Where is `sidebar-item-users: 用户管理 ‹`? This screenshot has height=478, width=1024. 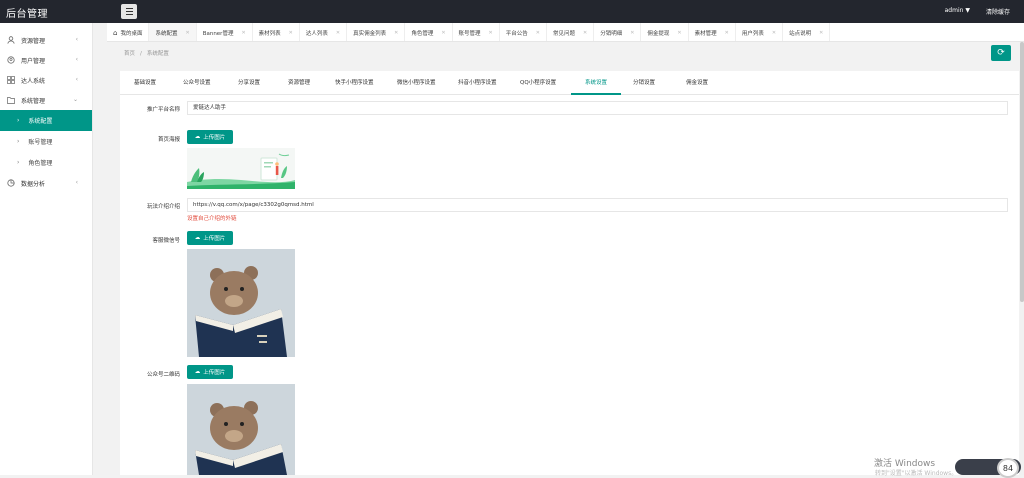
sidebar-item-users: 用户管理 ‹ is located at coordinates (46, 60).